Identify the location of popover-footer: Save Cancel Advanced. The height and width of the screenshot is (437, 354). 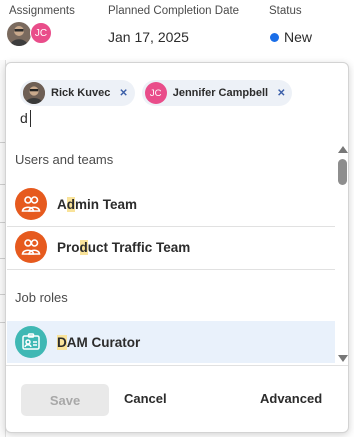
(177, 398).